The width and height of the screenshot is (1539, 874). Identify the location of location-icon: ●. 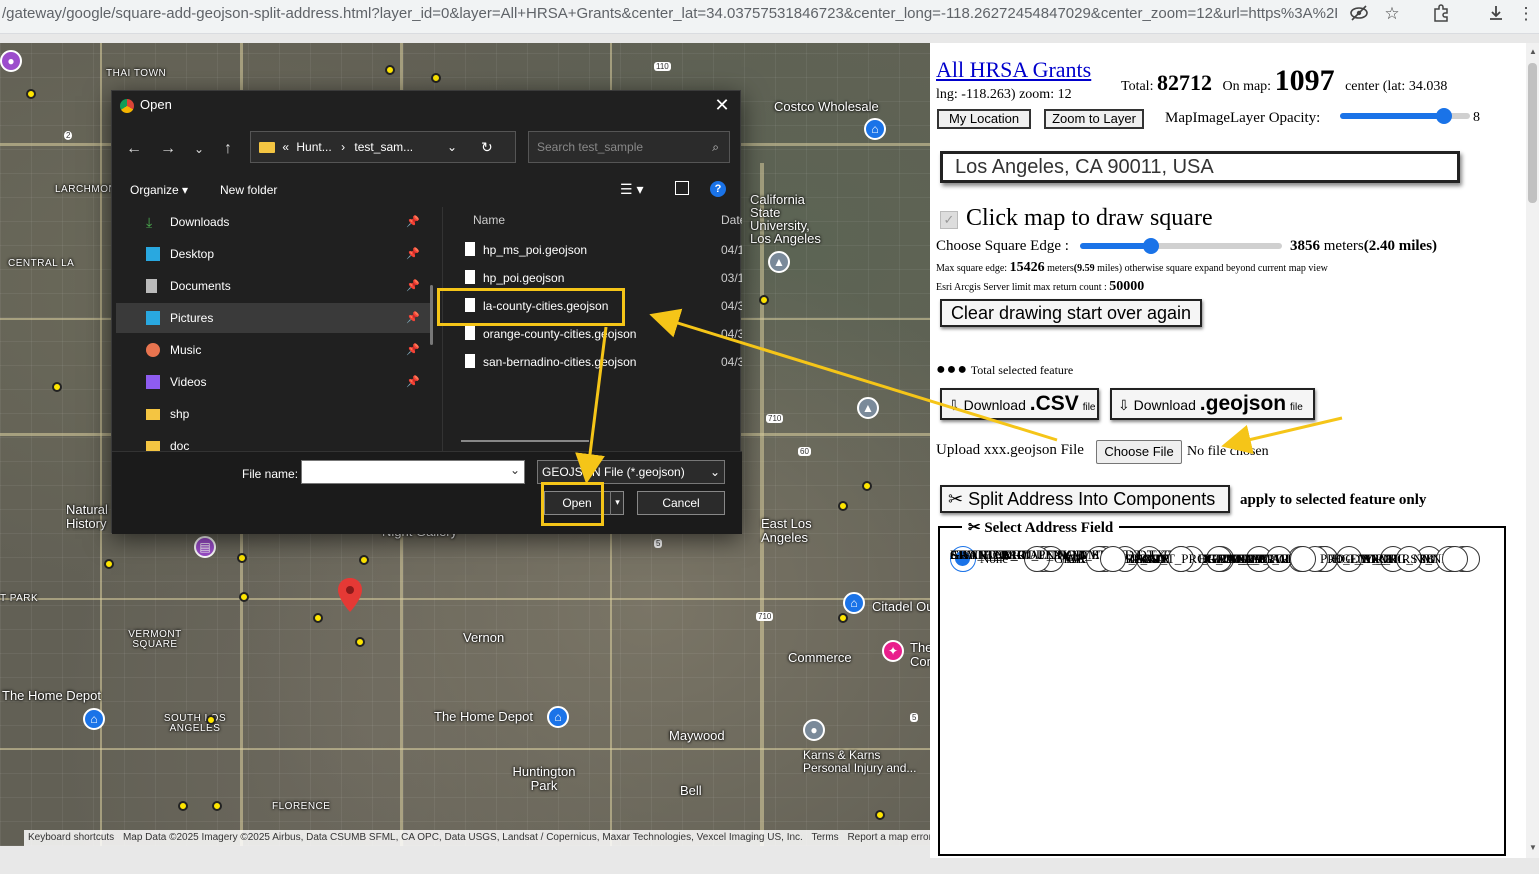
(814, 730).